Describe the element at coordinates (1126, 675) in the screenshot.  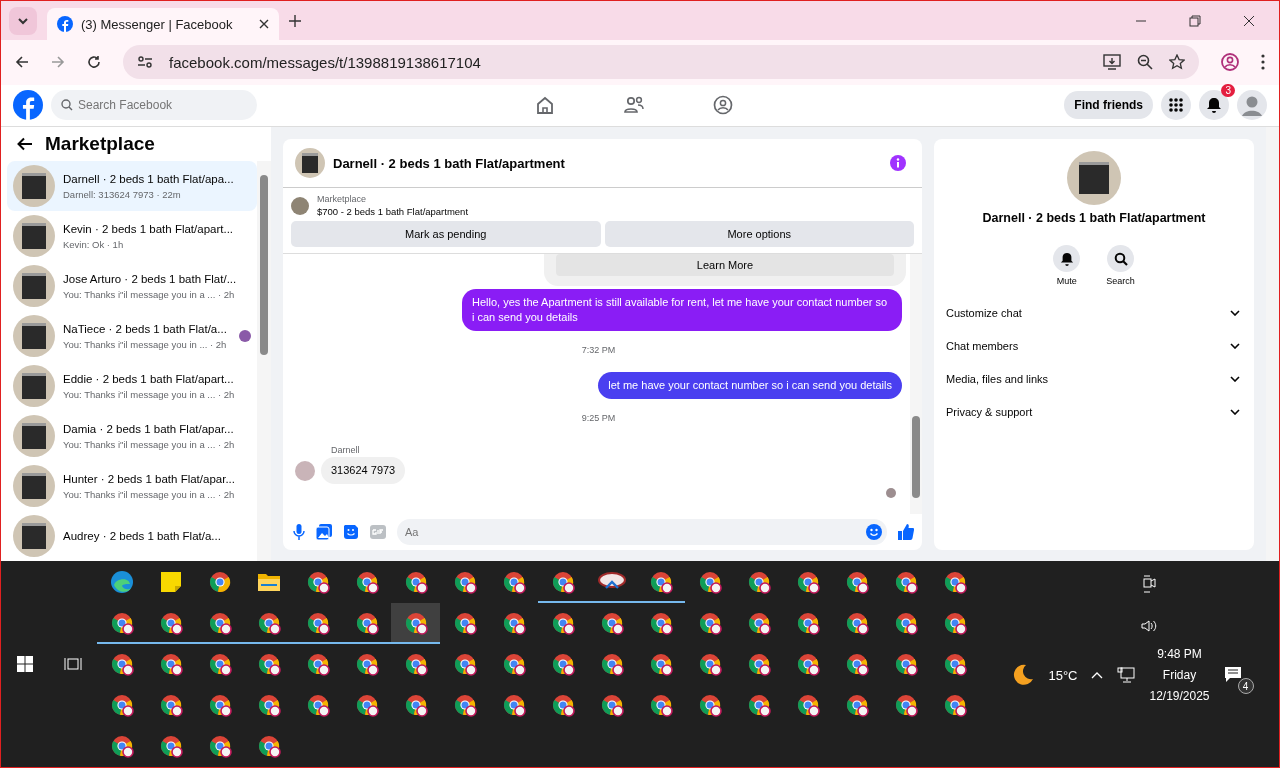
I see `network-icon` at that location.